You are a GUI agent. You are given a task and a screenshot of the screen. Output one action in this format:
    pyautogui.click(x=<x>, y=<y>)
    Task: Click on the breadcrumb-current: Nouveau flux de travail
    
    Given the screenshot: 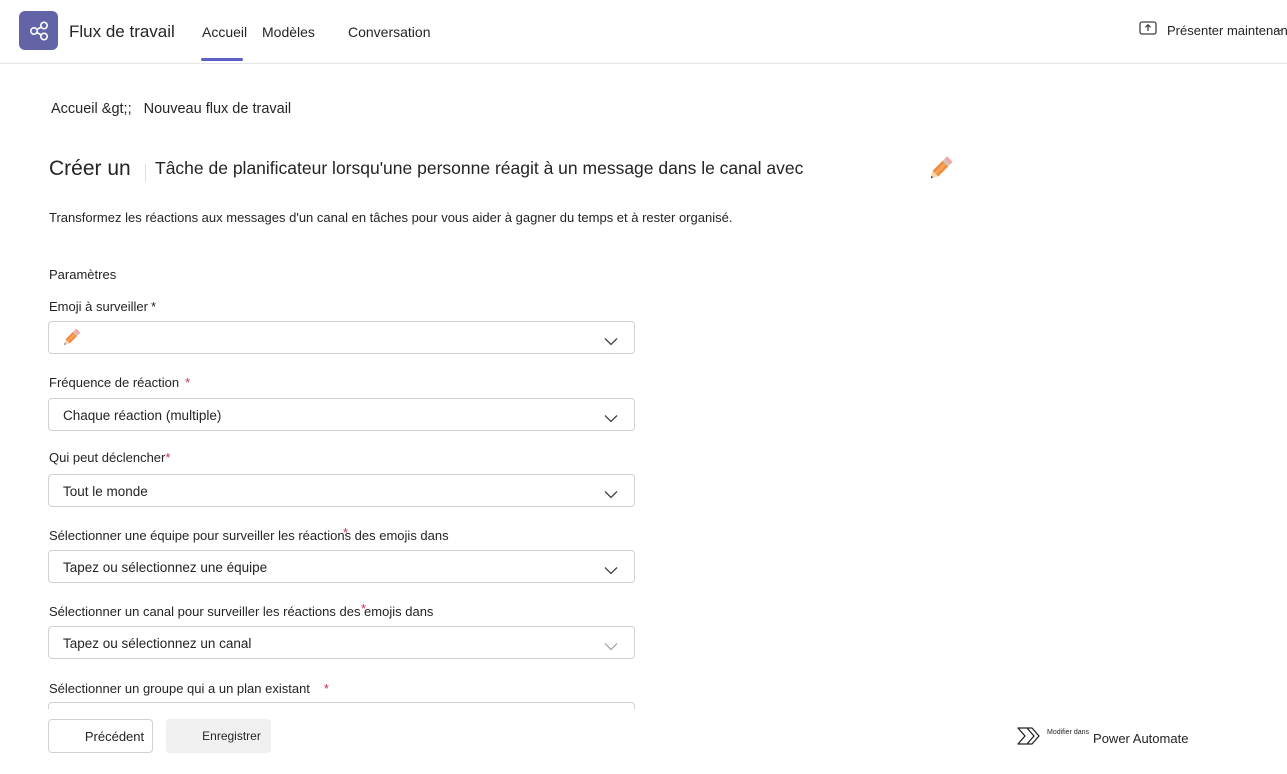 What is the action you would take?
    pyautogui.click(x=217, y=109)
    